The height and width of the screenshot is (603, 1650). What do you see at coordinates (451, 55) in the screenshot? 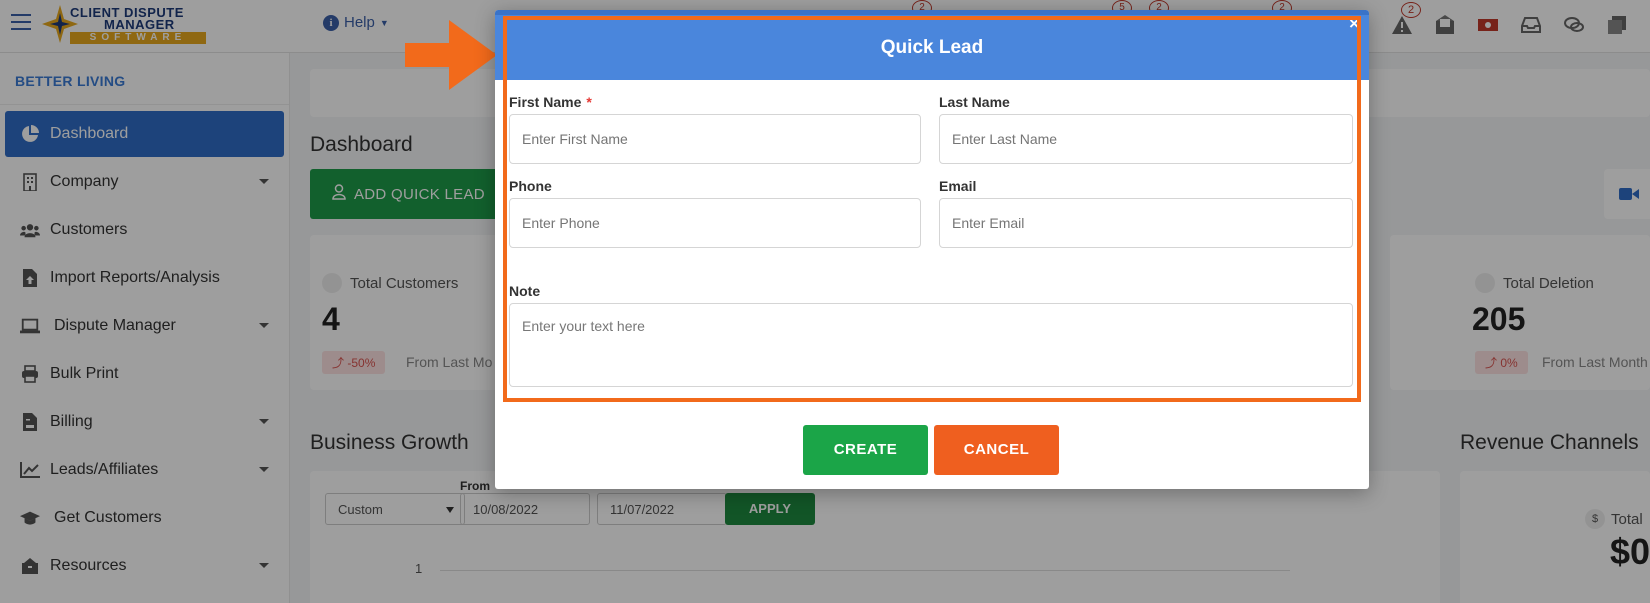
I see `annotation-arrow-icon` at bounding box center [451, 55].